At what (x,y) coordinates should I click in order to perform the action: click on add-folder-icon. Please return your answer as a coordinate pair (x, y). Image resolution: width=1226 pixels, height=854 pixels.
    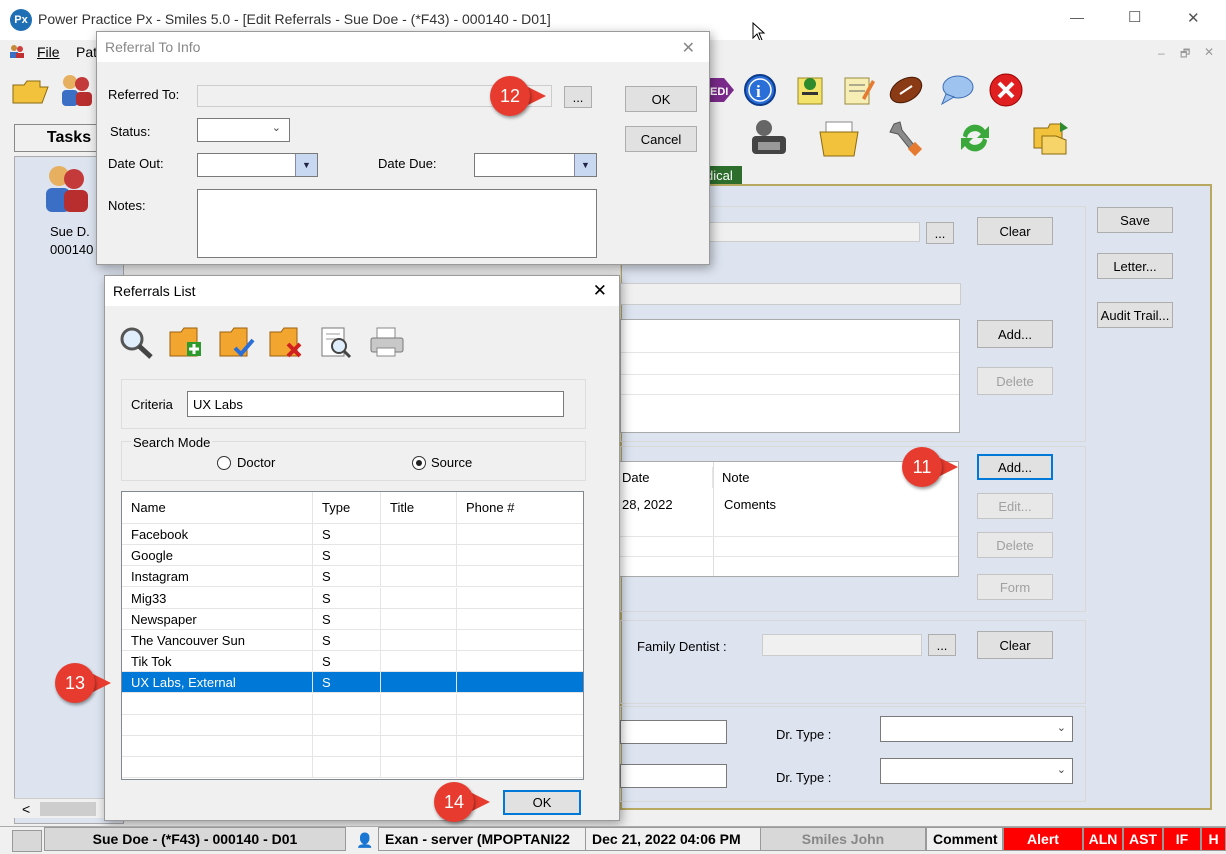
    Looking at the image, I should click on (187, 343).